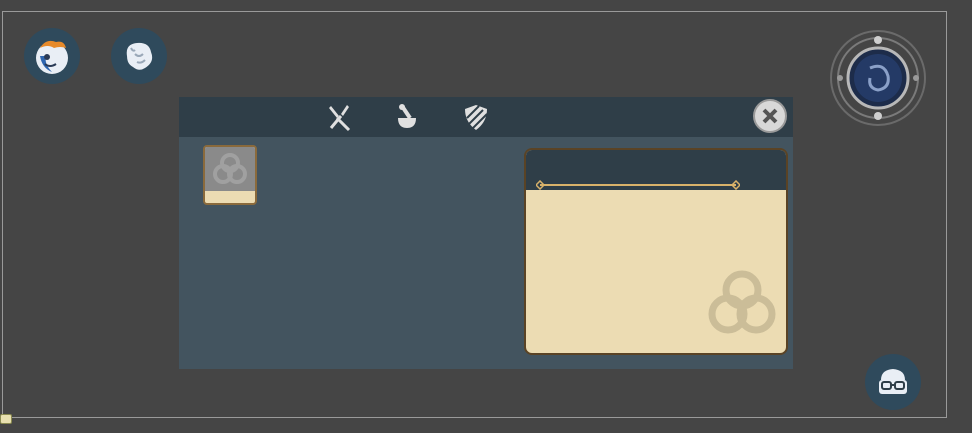 This screenshot has height=433, width=972. I want to click on spirit-companion-button, so click(139, 56).